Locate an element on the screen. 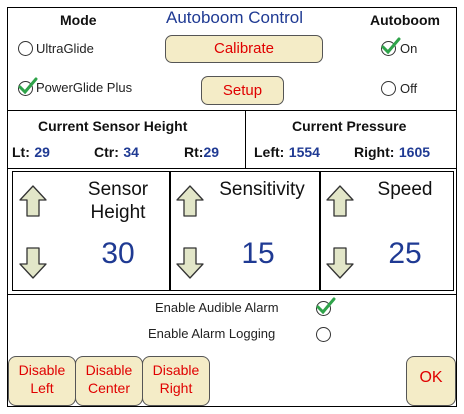 The height and width of the screenshot is (414, 464). sensor-height-down-arrow-icon is located at coordinates (33, 263).